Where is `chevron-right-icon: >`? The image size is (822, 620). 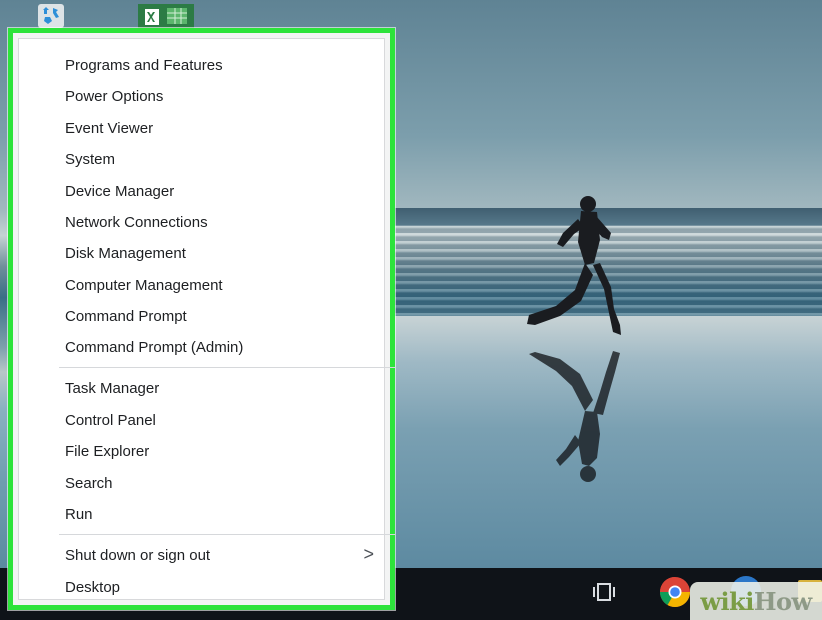 chevron-right-icon: > is located at coordinates (368, 554).